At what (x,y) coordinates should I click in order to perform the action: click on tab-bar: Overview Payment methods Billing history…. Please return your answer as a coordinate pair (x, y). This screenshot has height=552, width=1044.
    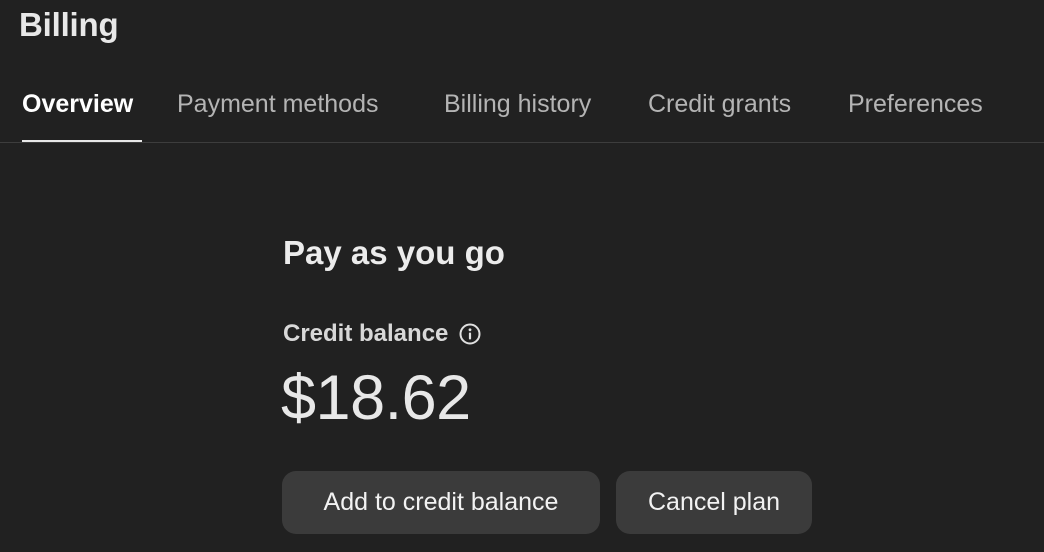
    Looking at the image, I should click on (522, 109).